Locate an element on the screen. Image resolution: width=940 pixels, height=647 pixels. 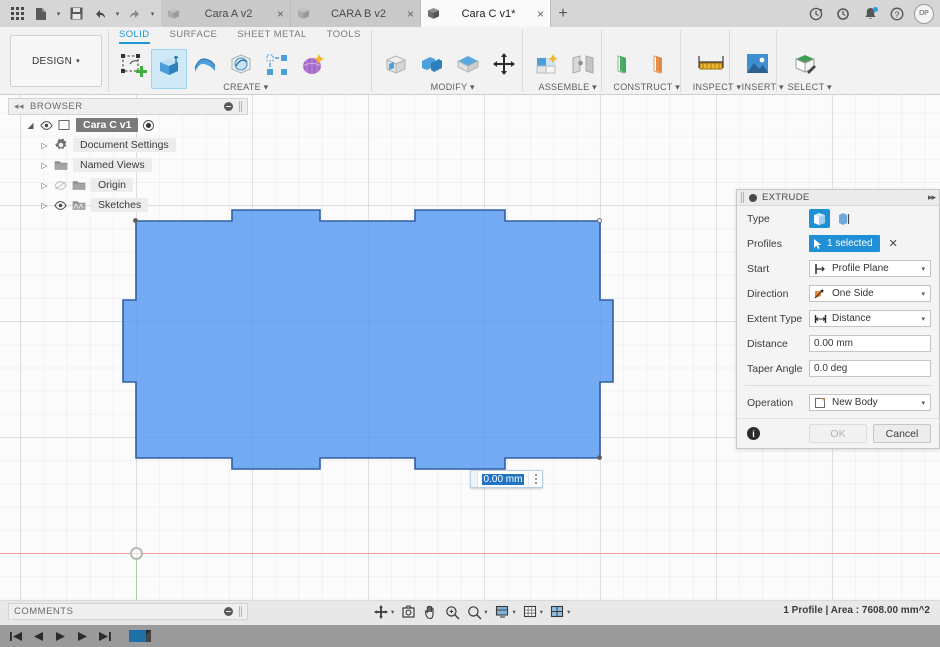
display-settings-button: ▾ is located at coordinates (505, 612).